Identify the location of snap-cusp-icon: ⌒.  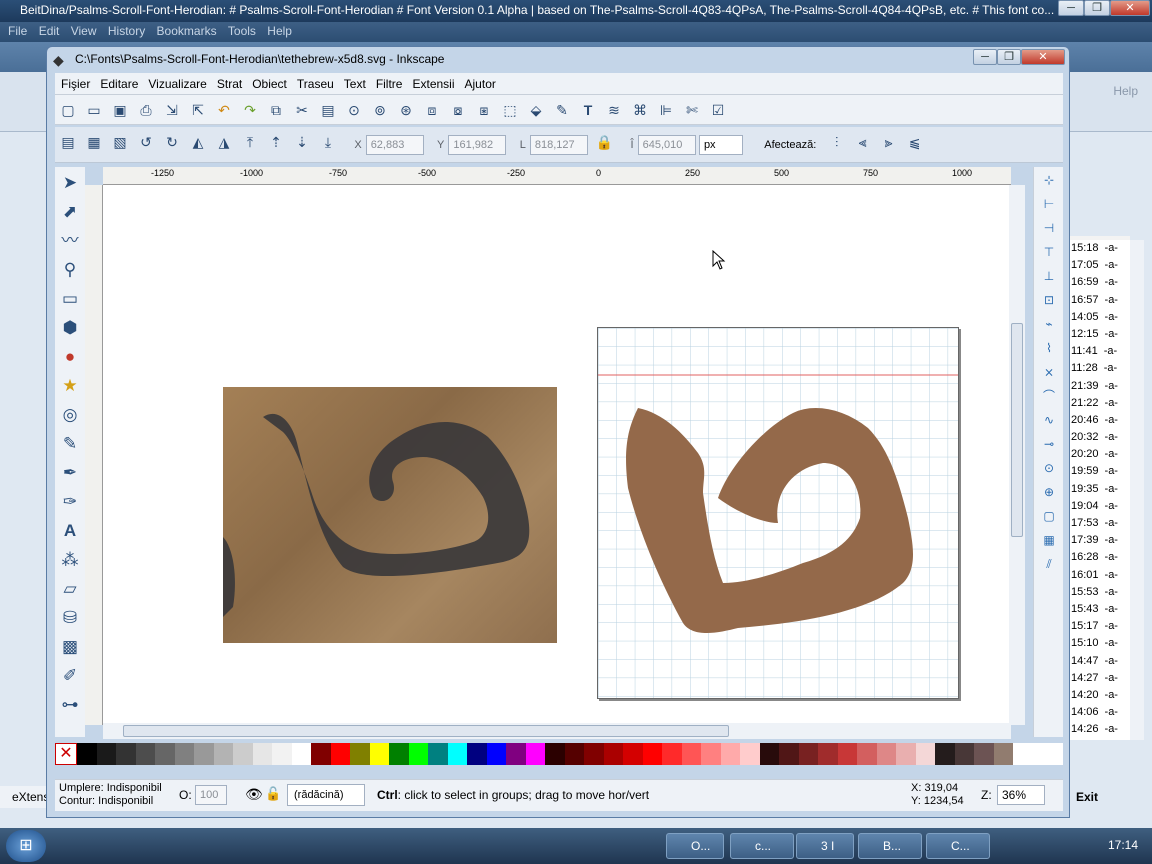
(1049, 396).